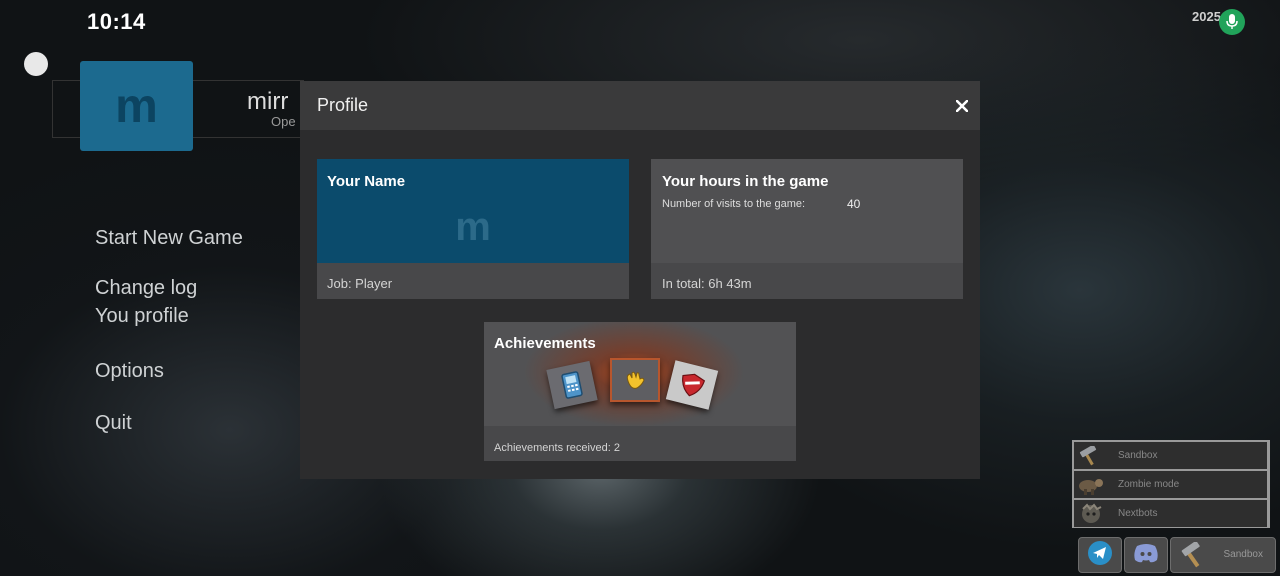 The image size is (1280, 576). I want to click on name-card-initial: m, so click(473, 227).